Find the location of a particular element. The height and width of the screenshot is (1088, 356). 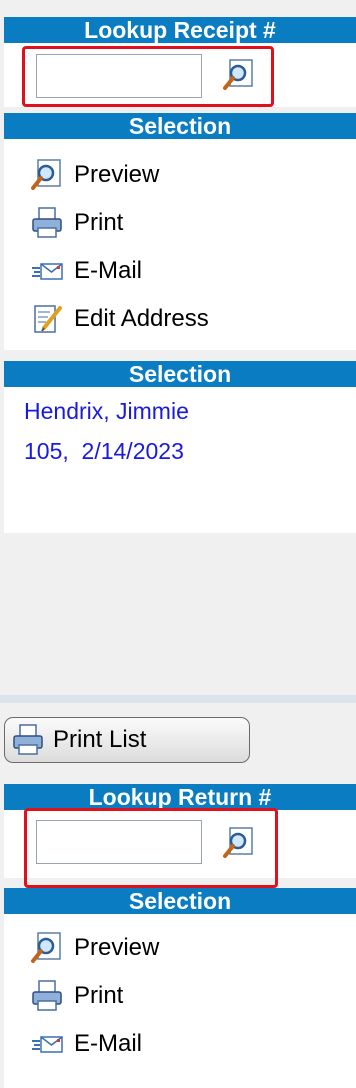

receipt-number-input is located at coordinates (119, 76).